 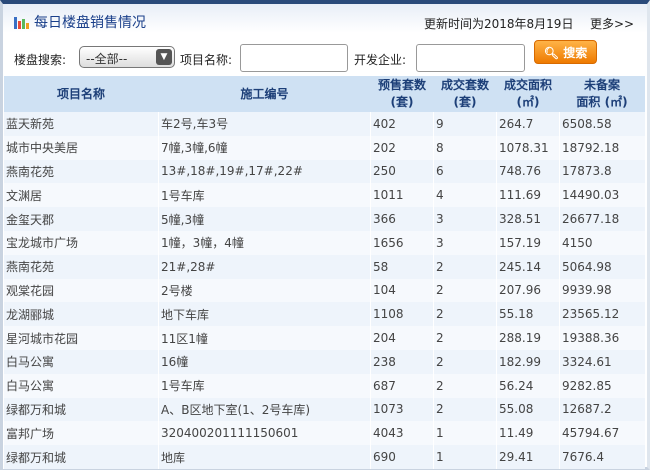 What do you see at coordinates (324, 124) in the screenshot?
I see `table-row: 蓝天新苑 车2号,车3号 402 9 264.7 6508.58` at bounding box center [324, 124].